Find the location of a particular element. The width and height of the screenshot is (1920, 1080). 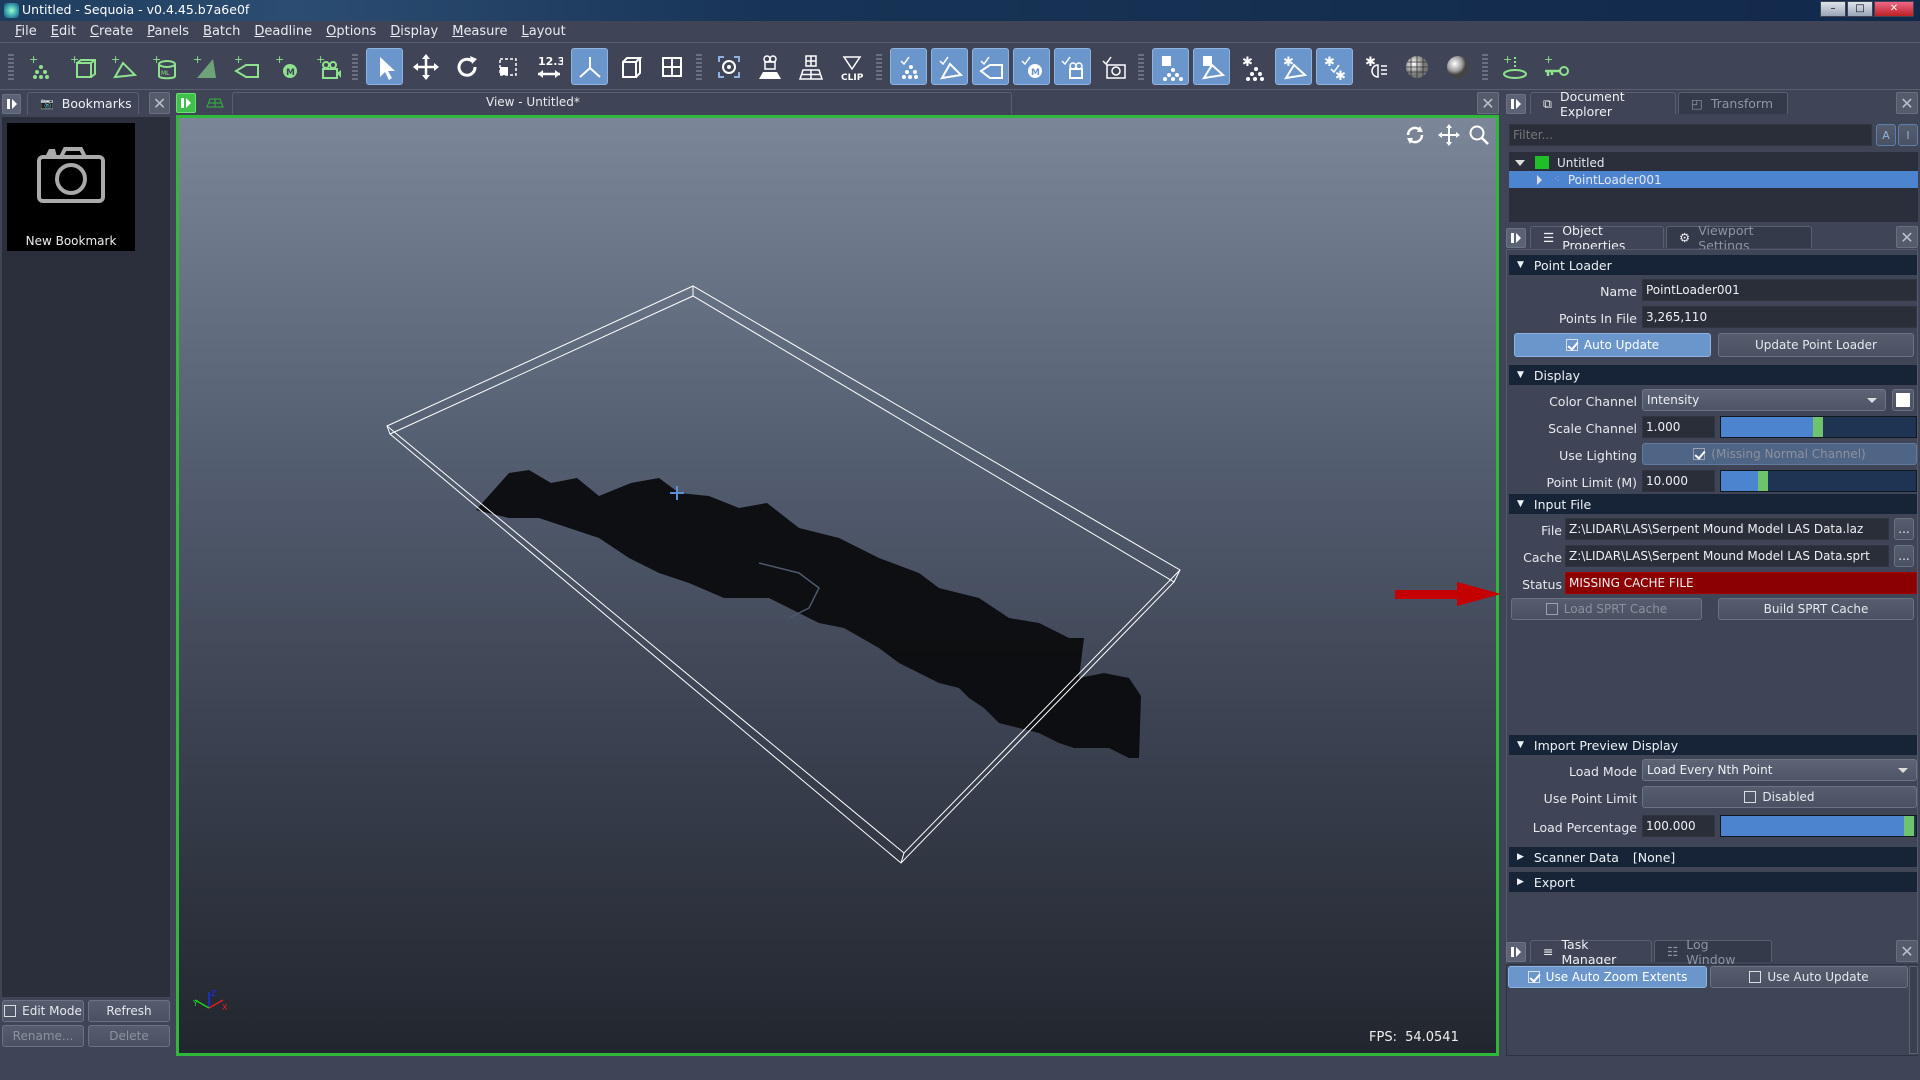

bookmark-item: New Bookmark is located at coordinates (71, 187).